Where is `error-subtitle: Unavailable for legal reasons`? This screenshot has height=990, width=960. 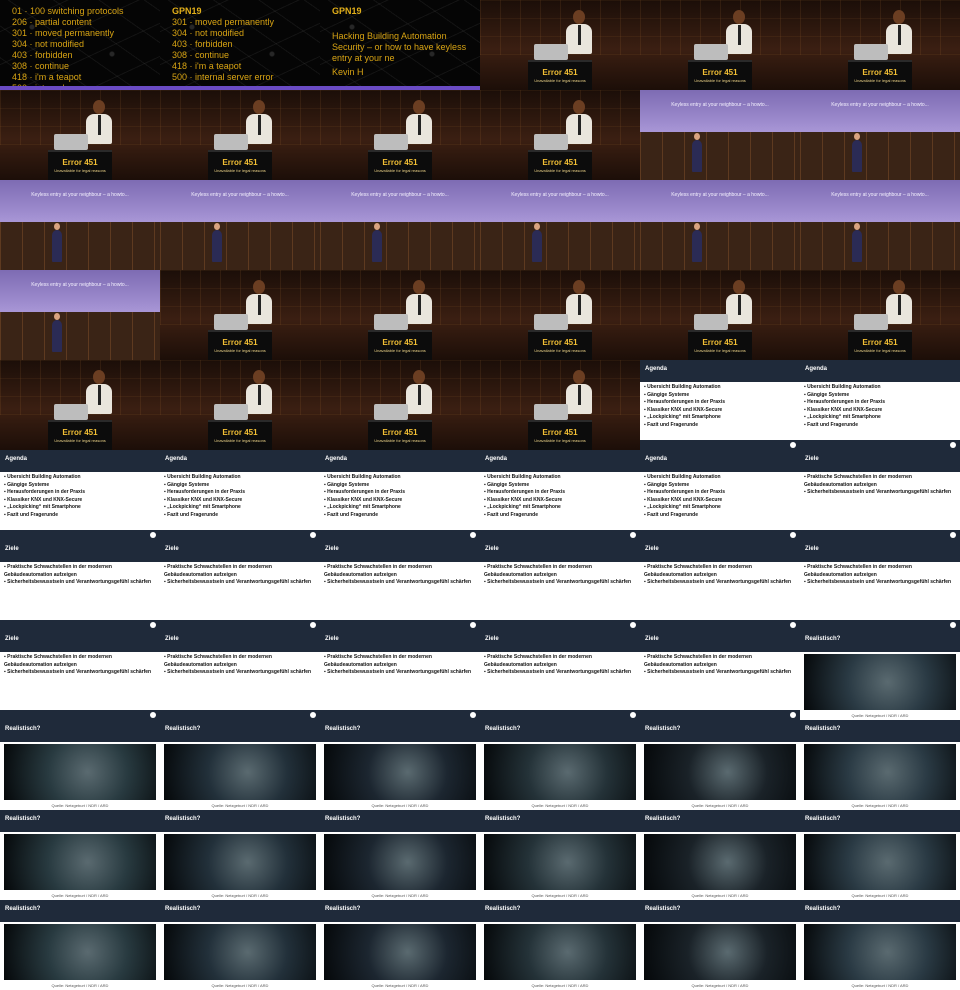 error-subtitle: Unavailable for legal reasons is located at coordinates (80, 170).